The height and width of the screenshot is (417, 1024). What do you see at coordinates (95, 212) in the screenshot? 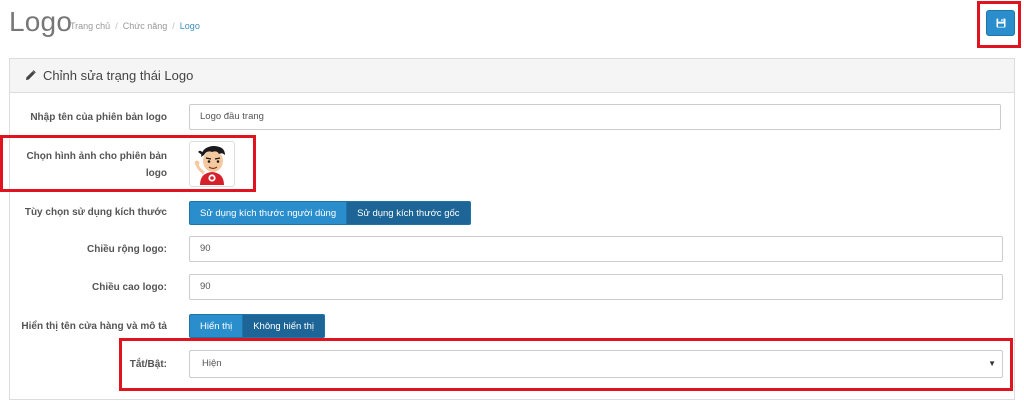
I see `size-option-label: Tùy chọn sử dụng kích thước` at bounding box center [95, 212].